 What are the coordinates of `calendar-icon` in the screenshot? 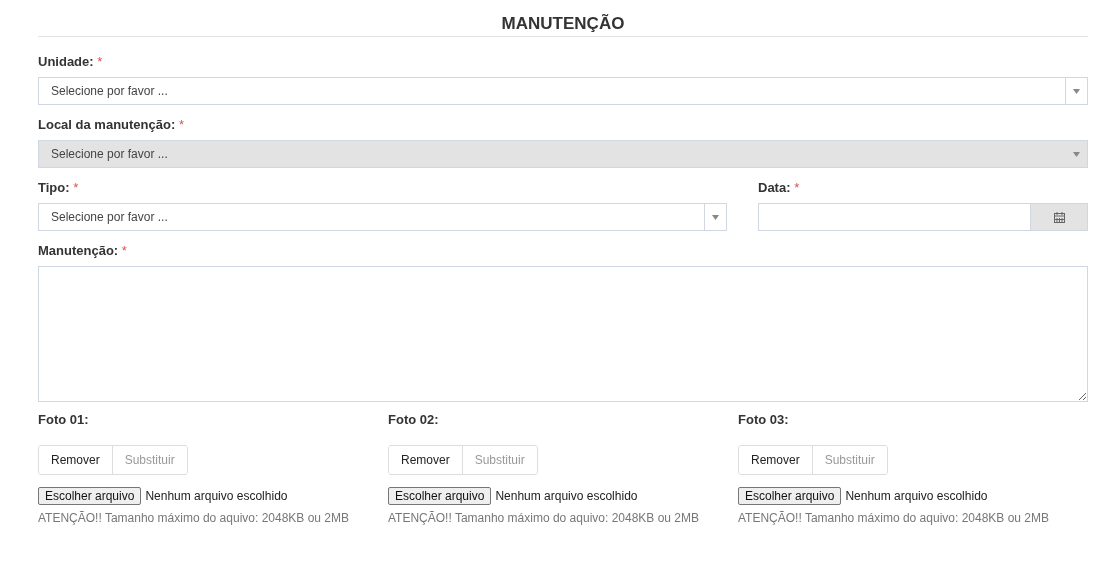 It's located at (1059, 217).